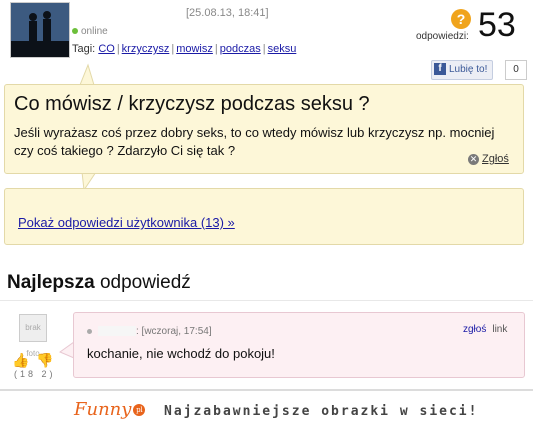 This screenshot has height=434, width=533. Describe the element at coordinates (89, 331) in the screenshot. I see `status-dot-icon` at that location.